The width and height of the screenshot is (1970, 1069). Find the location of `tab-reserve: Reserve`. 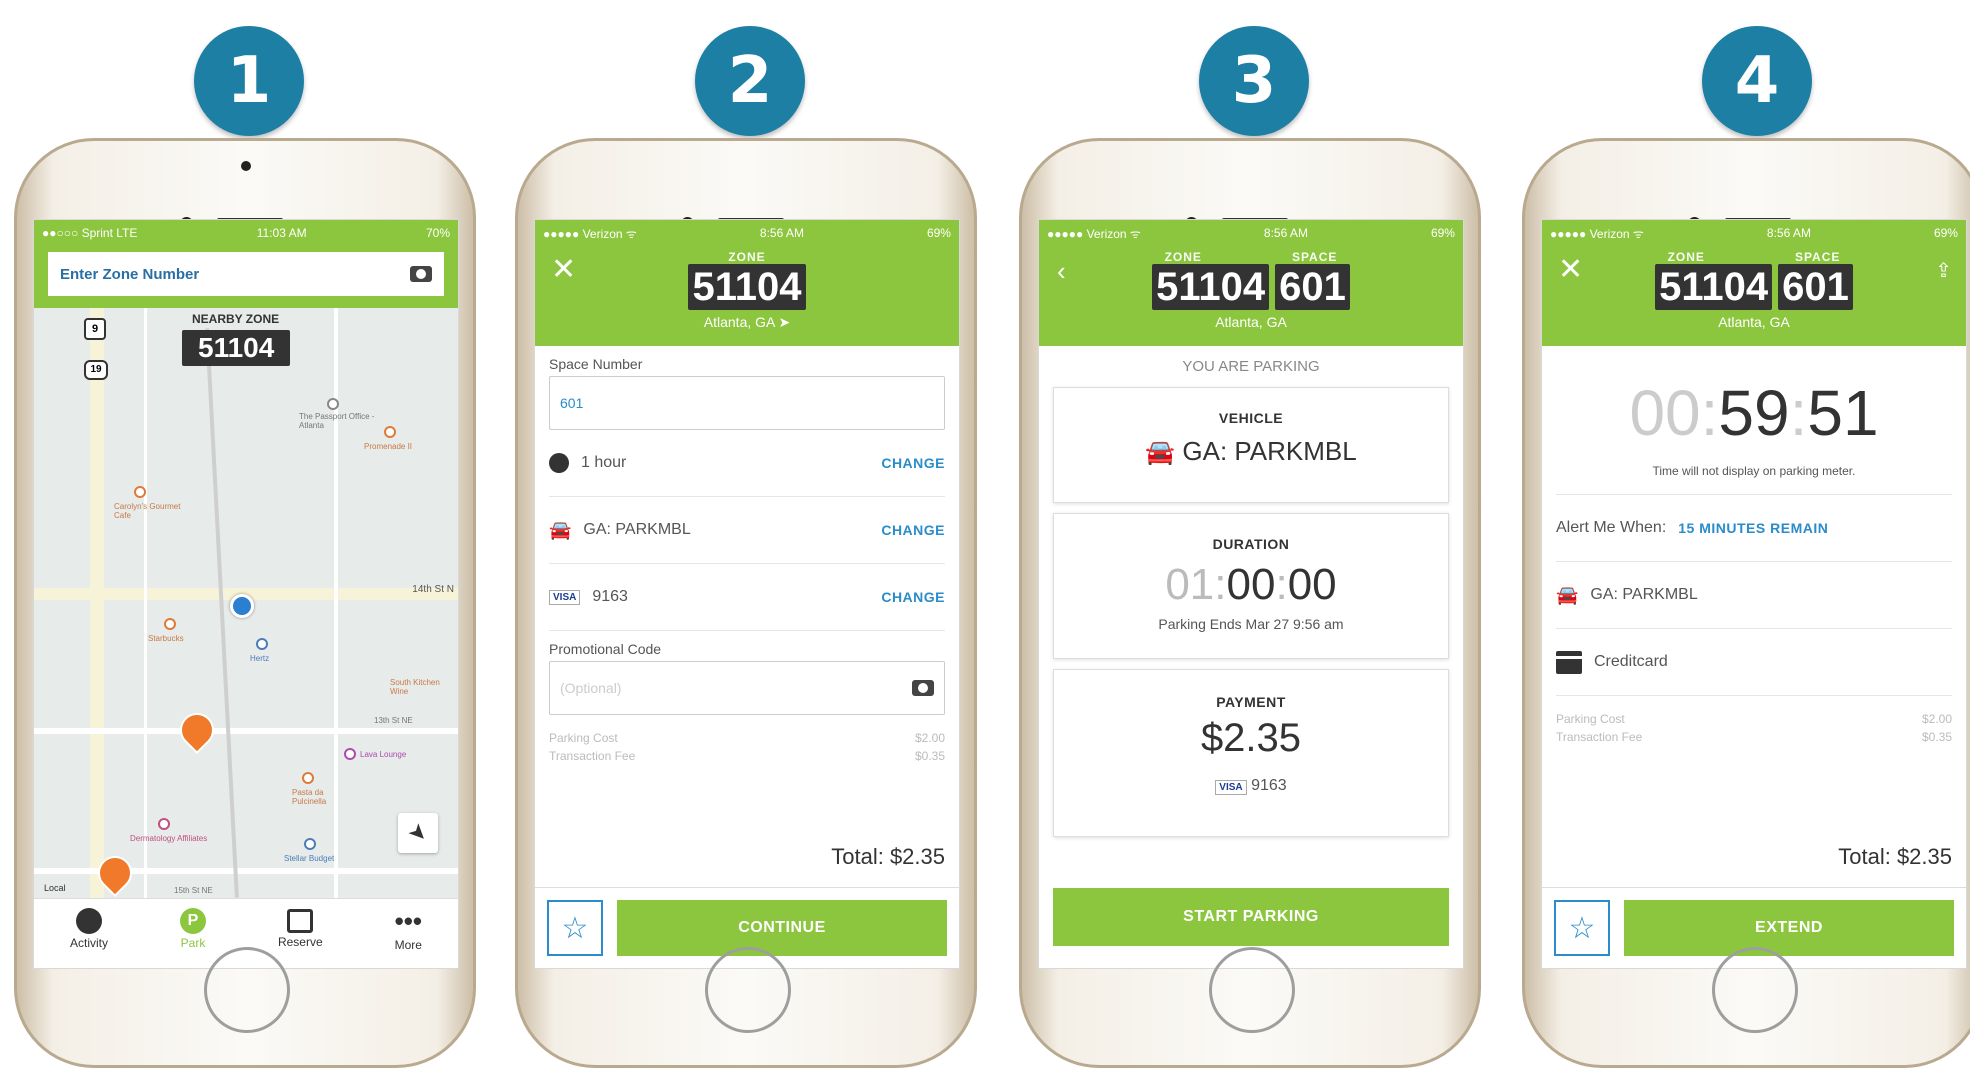

tab-reserve: Reserve is located at coordinates (300, 929).